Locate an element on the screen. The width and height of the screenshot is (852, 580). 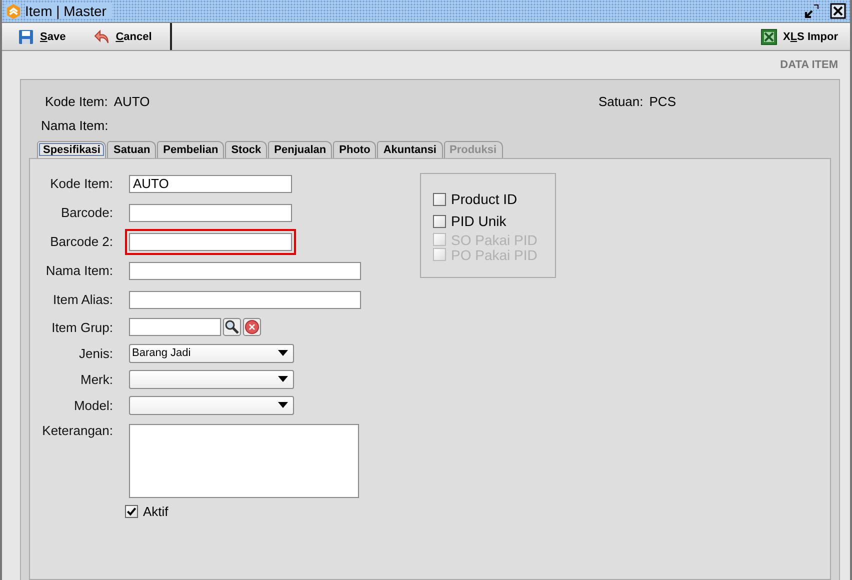
text-area is located at coordinates (244, 461).